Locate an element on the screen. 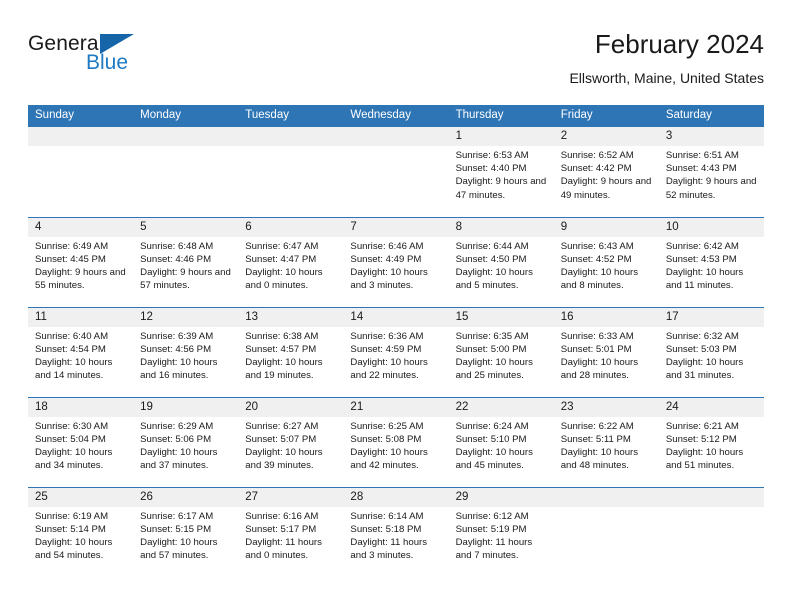 The width and height of the screenshot is (792, 612). sunset-text: Sunset: 5:04 PM is located at coordinates (70, 439).